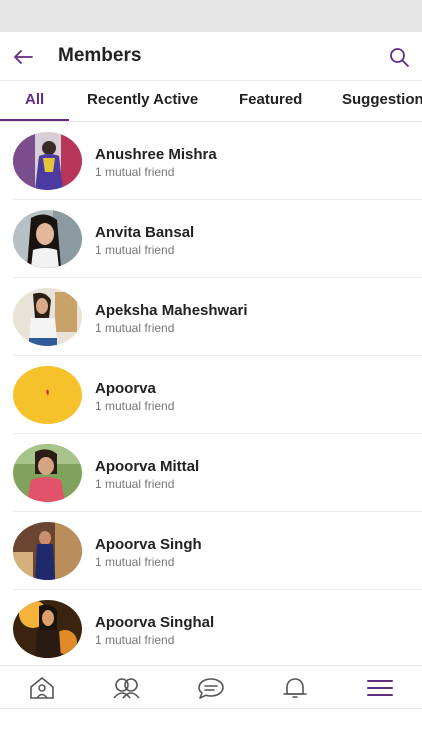 Image resolution: width=422 pixels, height=750 pixels. Describe the element at coordinates (211, 101) in the screenshot. I see `filter-tabs: All Recently Active Featured Suggestions` at that location.